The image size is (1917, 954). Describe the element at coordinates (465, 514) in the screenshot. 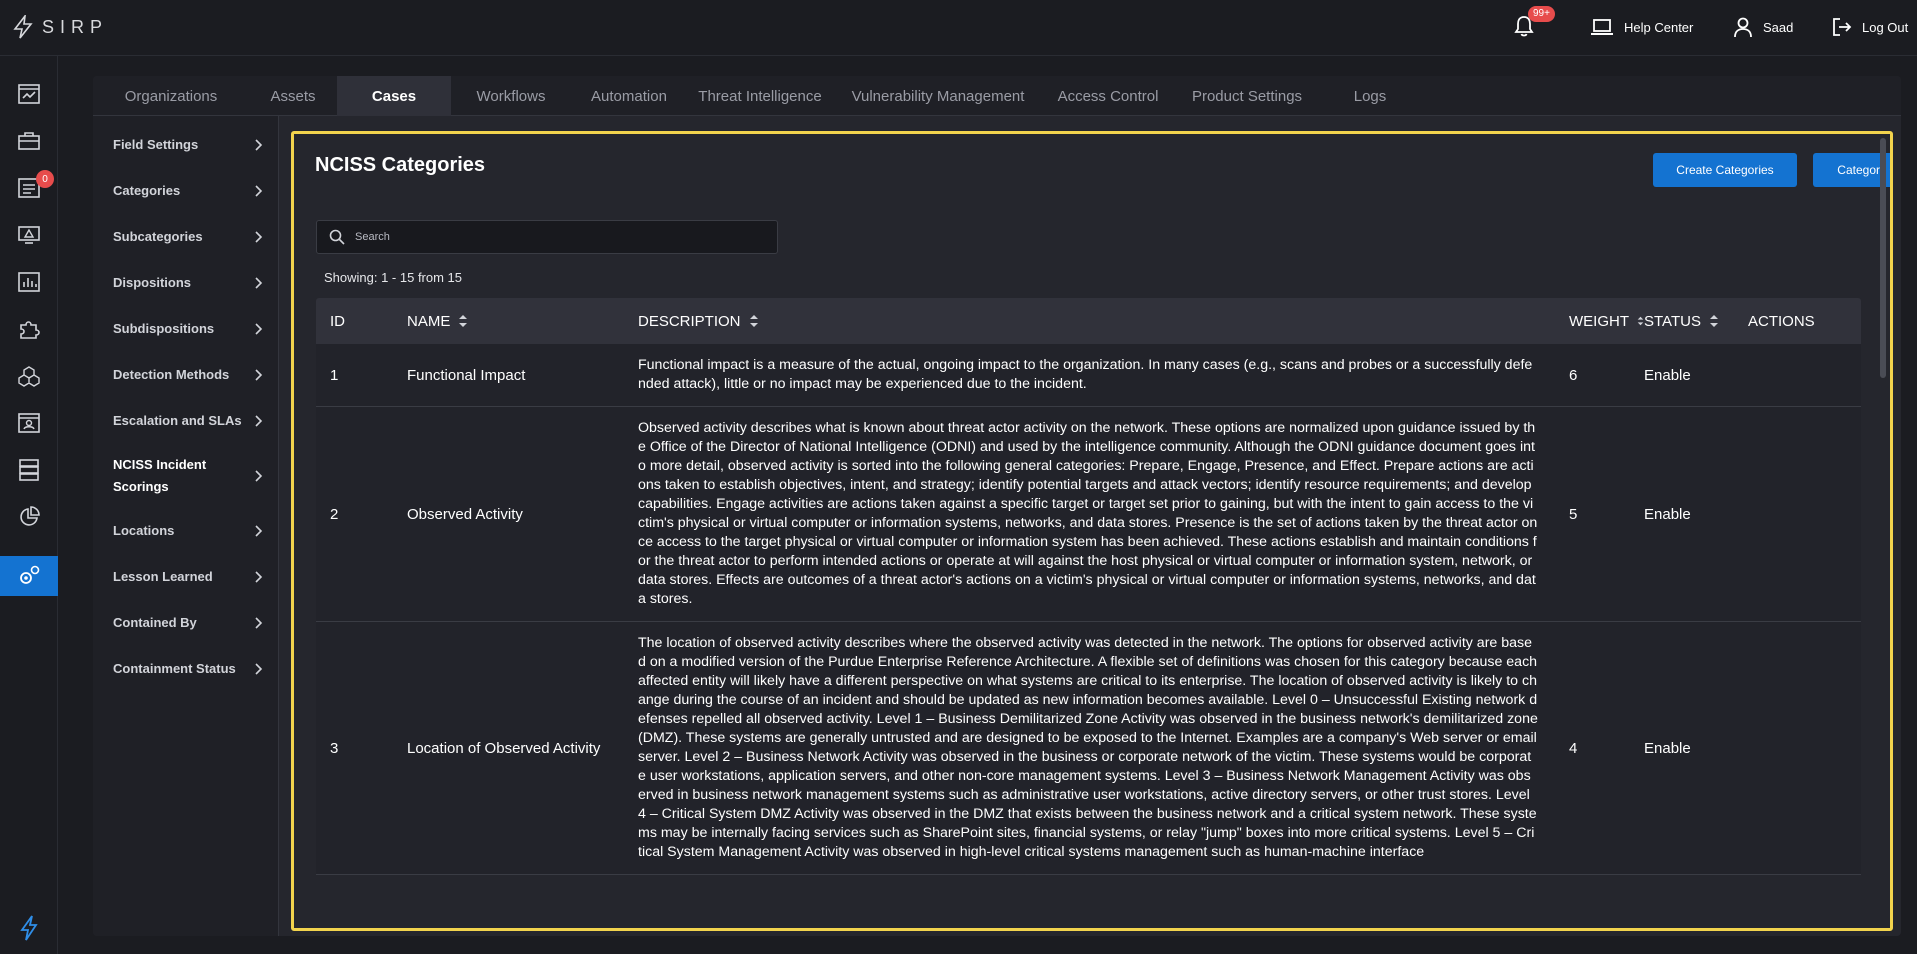

I see `cell-name: Observed Activity` at that location.